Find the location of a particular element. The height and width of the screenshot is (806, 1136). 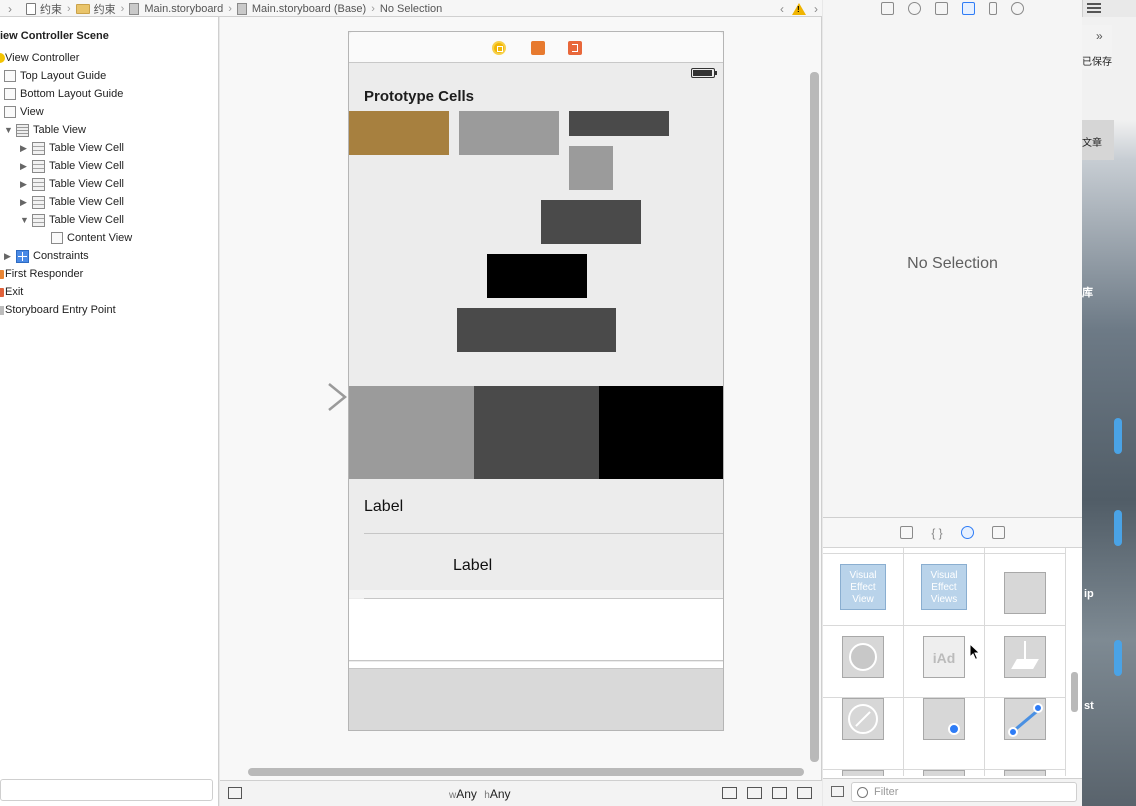

library-item-web-view is located at coordinates (863, 734).